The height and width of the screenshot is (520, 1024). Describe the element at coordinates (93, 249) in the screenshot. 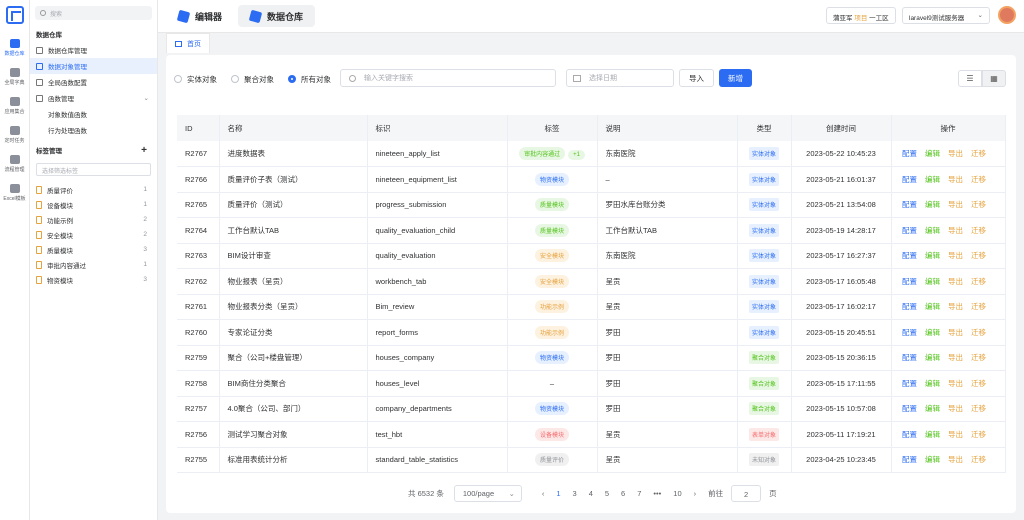

I see `tag-item: 质量模块 3` at that location.